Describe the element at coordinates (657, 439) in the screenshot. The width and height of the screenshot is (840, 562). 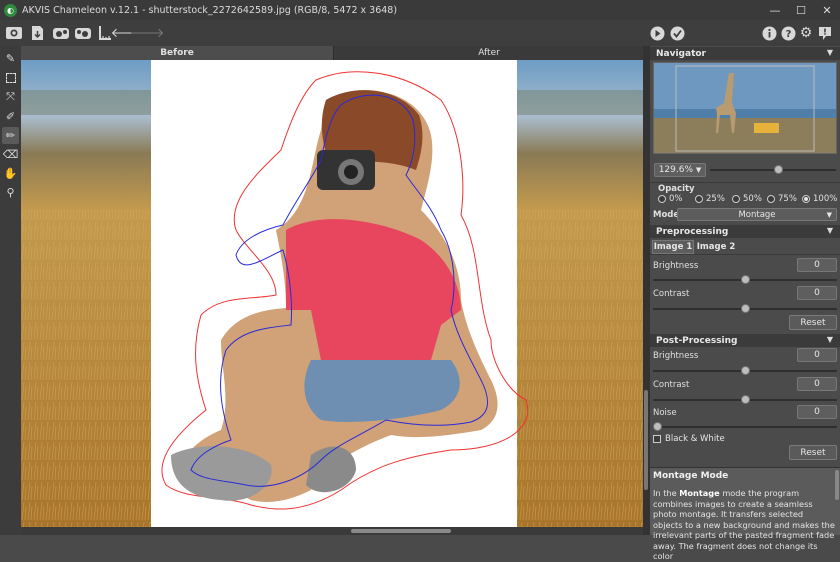
I see `checkbox-box` at that location.